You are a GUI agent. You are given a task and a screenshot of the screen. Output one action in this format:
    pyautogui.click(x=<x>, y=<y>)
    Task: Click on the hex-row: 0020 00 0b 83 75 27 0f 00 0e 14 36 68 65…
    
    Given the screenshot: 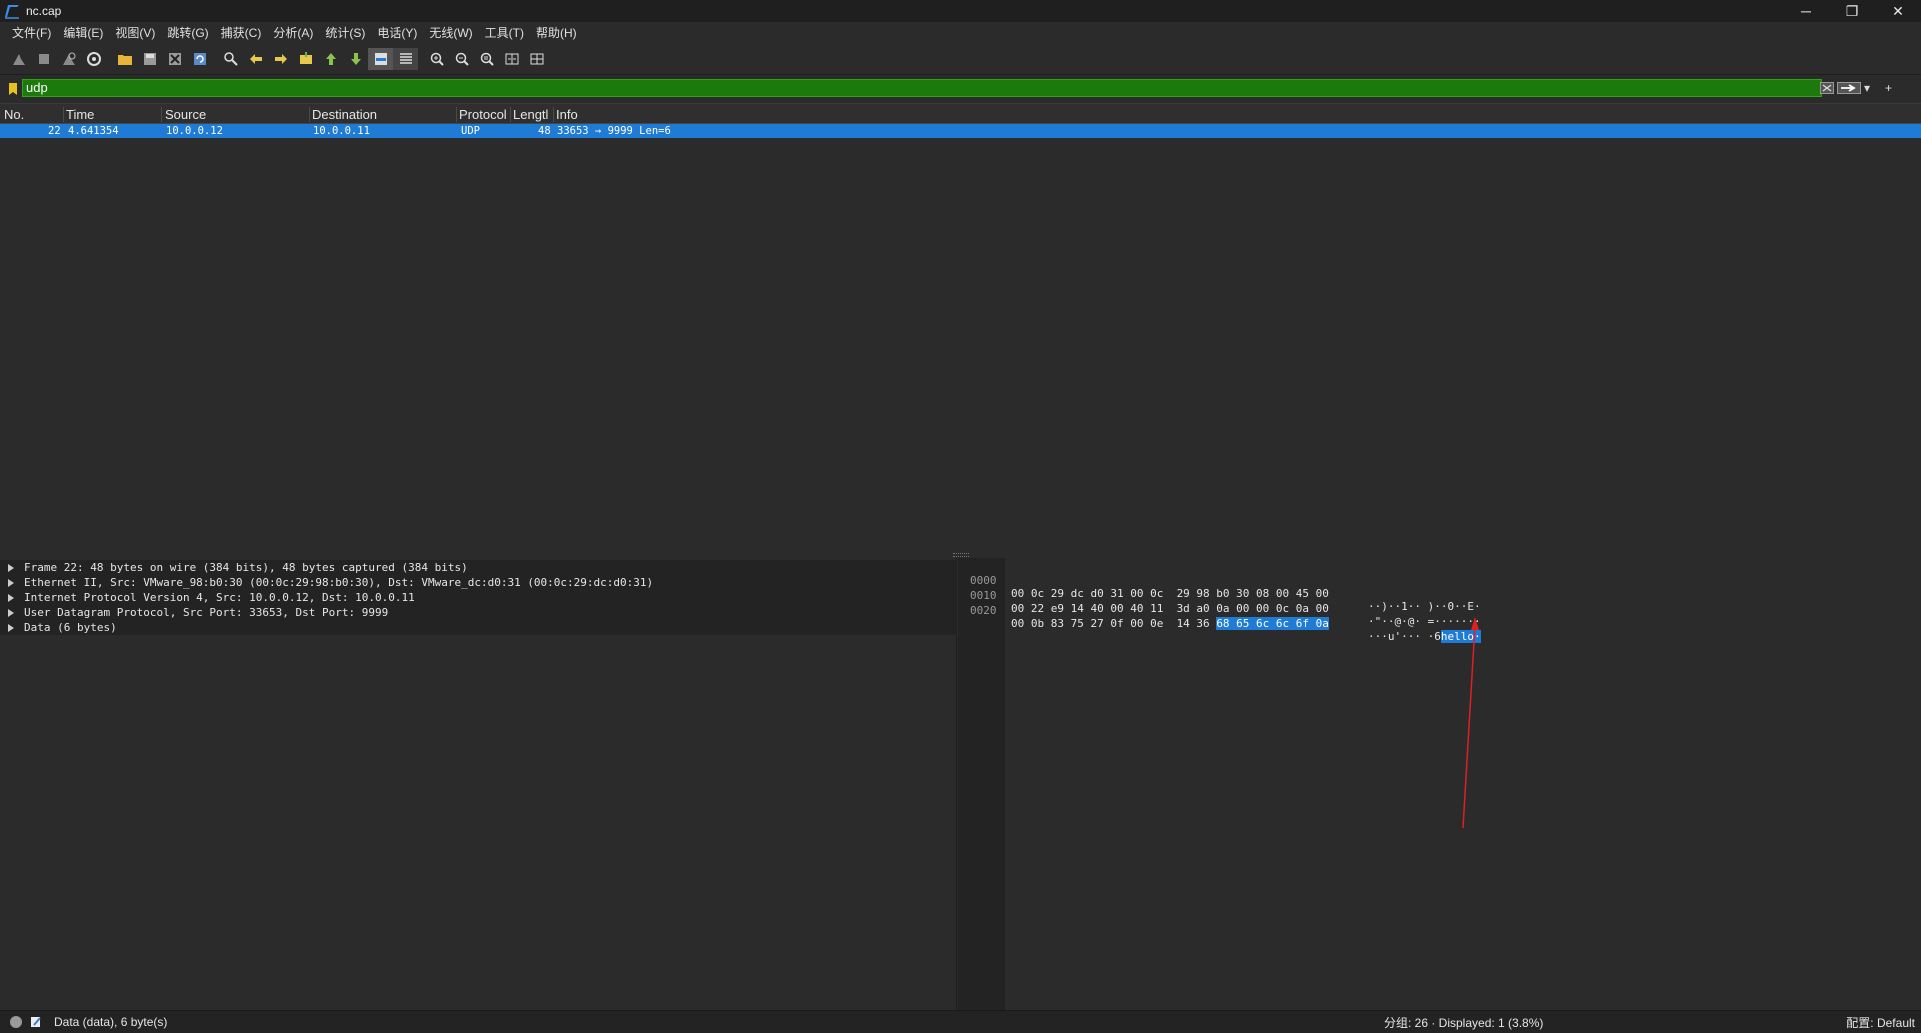 What is the action you would take?
    pyautogui.click(x=1219, y=617)
    